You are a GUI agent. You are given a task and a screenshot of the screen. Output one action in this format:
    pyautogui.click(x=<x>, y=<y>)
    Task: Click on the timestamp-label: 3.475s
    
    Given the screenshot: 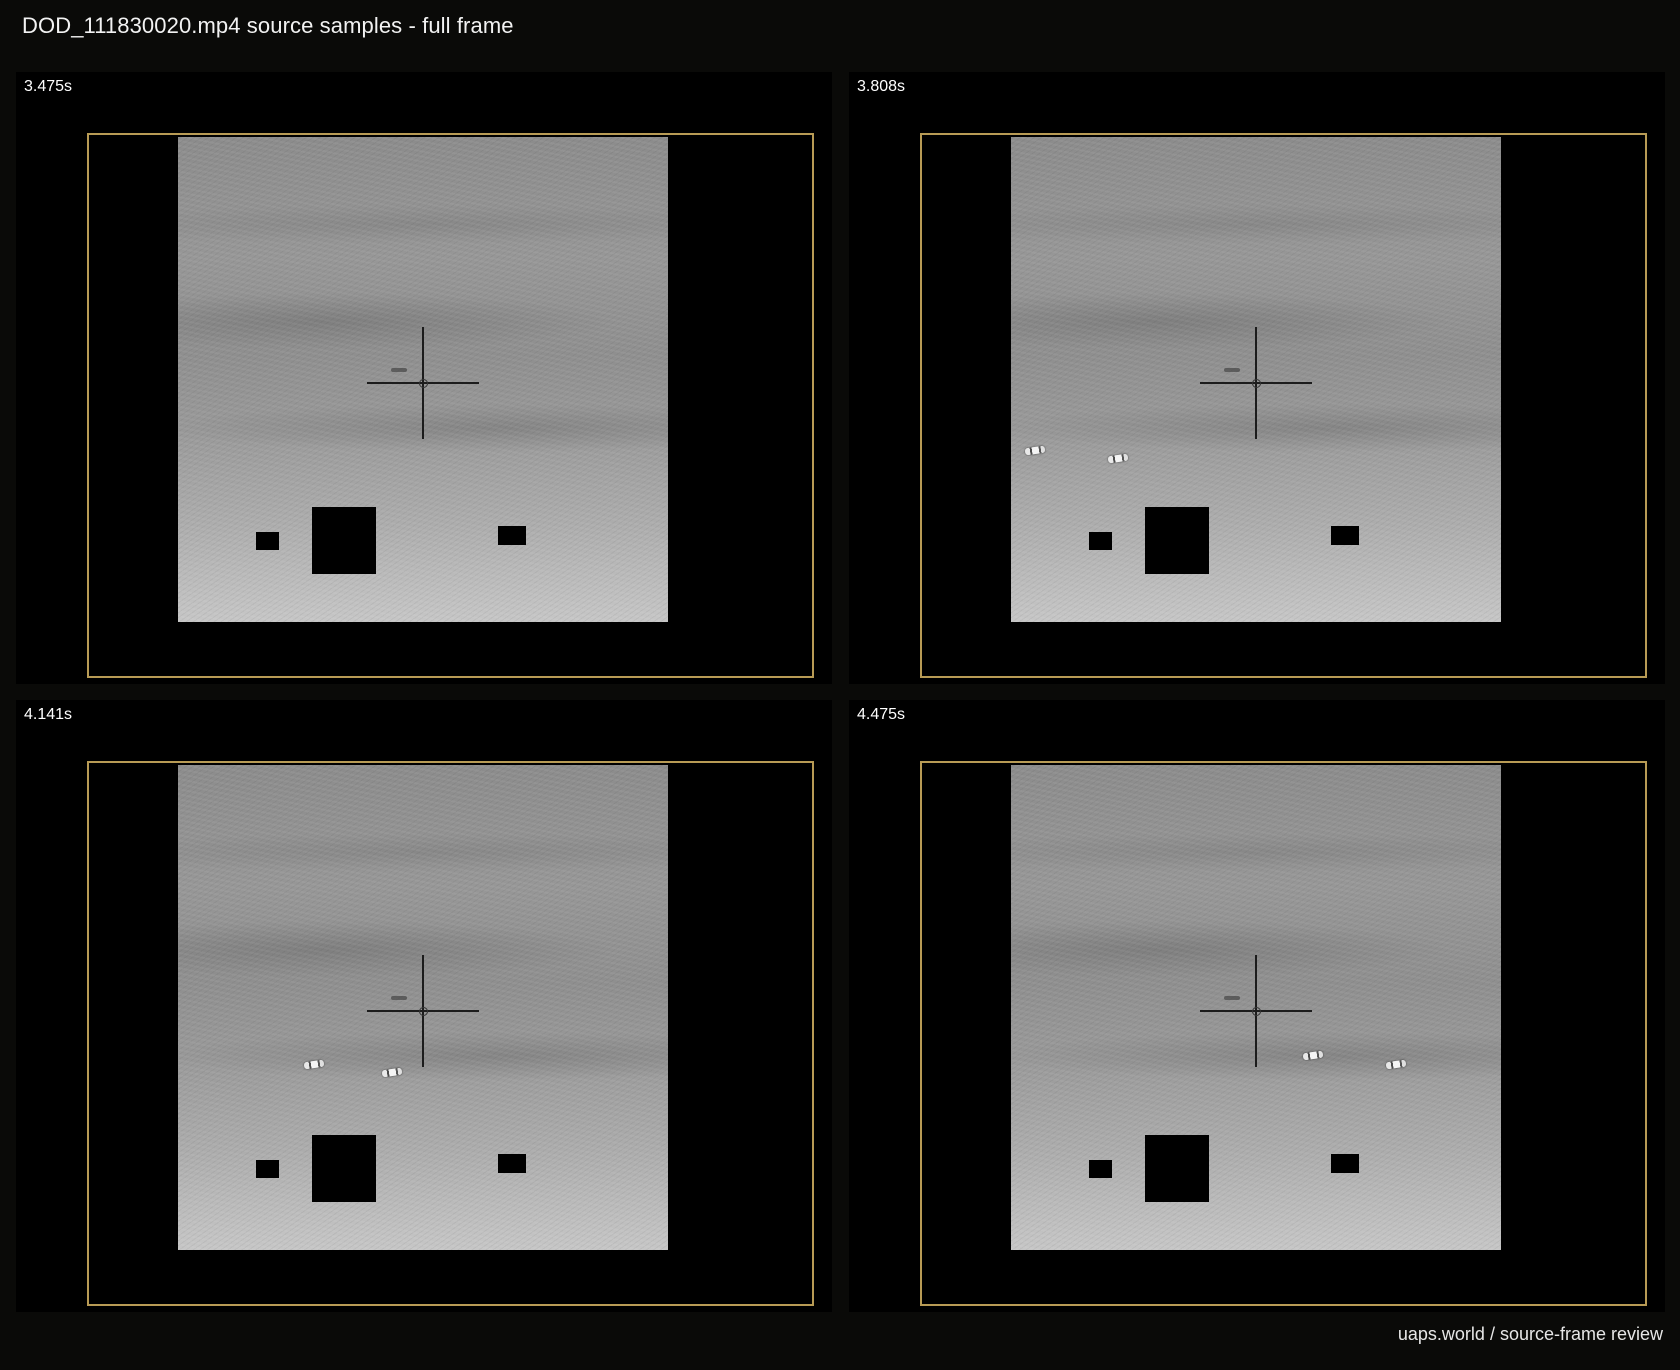 What is the action you would take?
    pyautogui.click(x=48, y=86)
    